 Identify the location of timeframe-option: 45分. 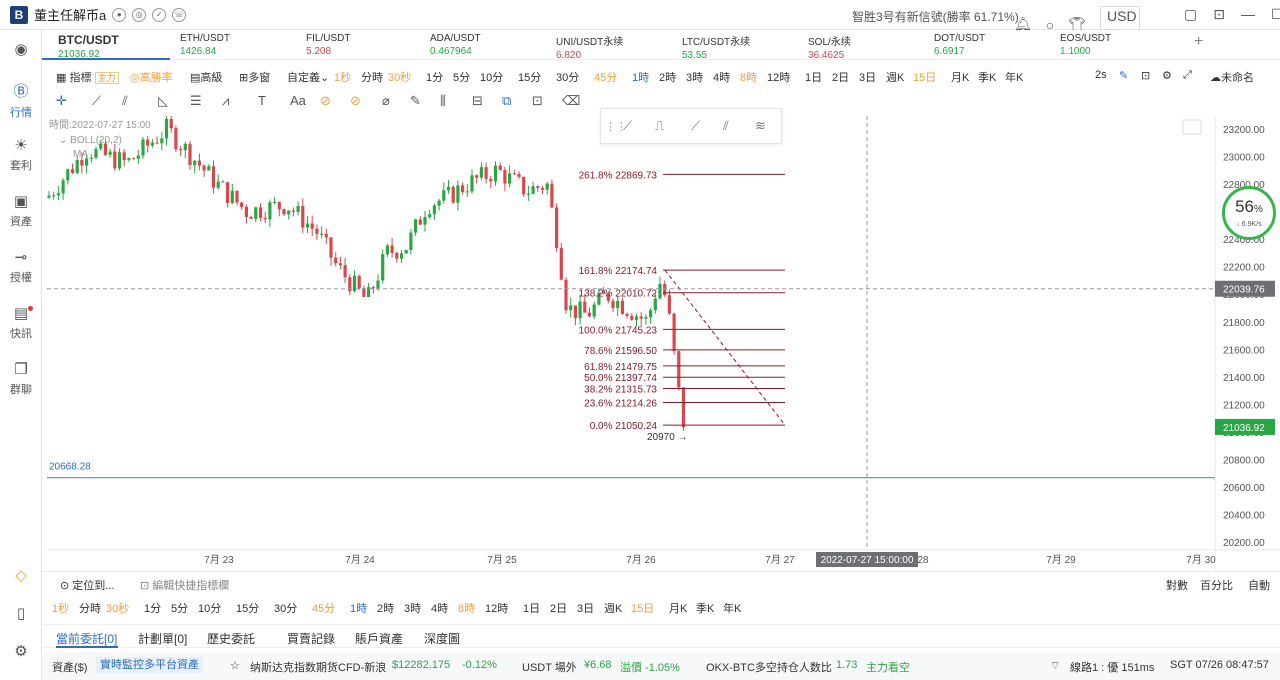
(323, 608).